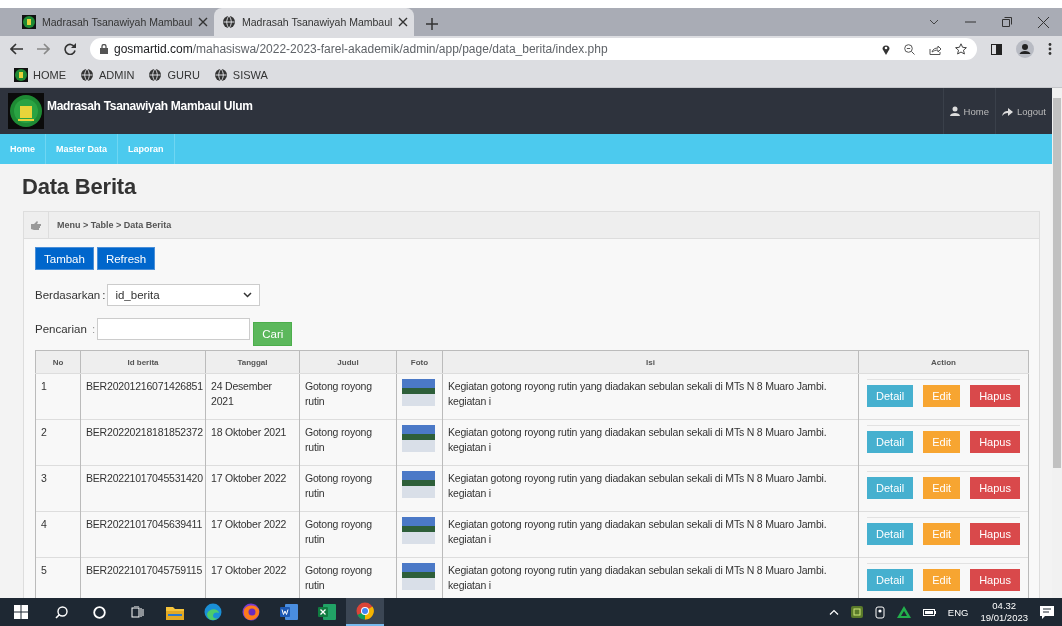 This screenshot has width=1062, height=626. What do you see at coordinates (26, 111) in the screenshot?
I see `school-emblem-icon` at bounding box center [26, 111].